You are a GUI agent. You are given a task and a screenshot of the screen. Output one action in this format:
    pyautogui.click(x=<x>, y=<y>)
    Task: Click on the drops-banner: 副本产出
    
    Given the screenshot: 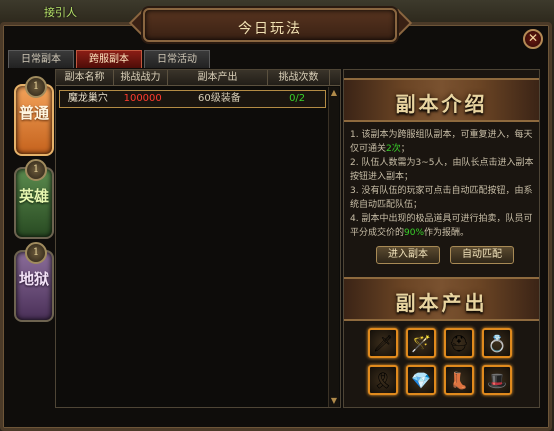 What is the action you would take?
    pyautogui.click(x=441, y=299)
    